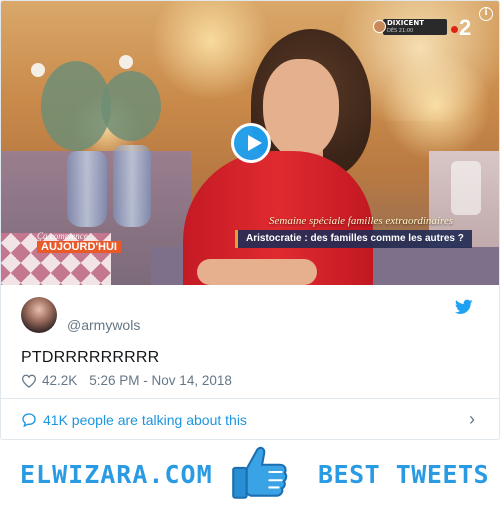  I want to click on badge-avatar, so click(379, 26).